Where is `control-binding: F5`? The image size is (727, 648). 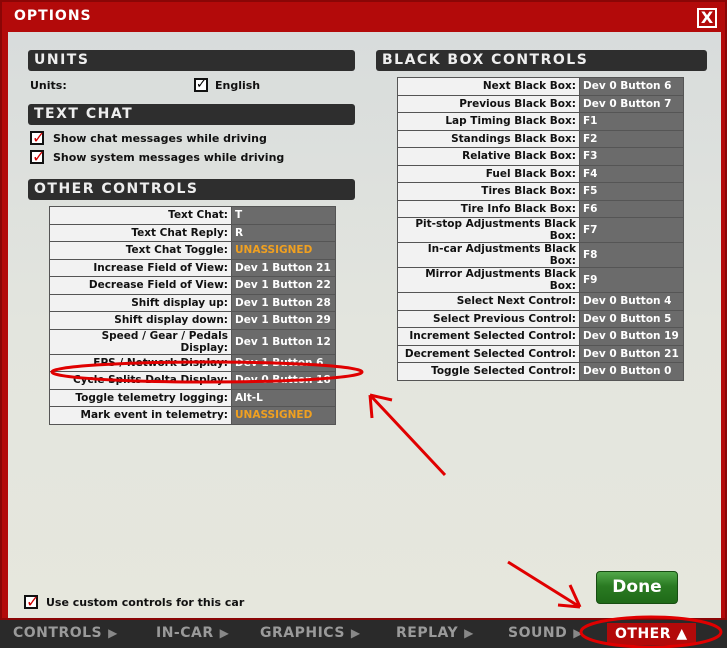 control-binding: F5 is located at coordinates (631, 191).